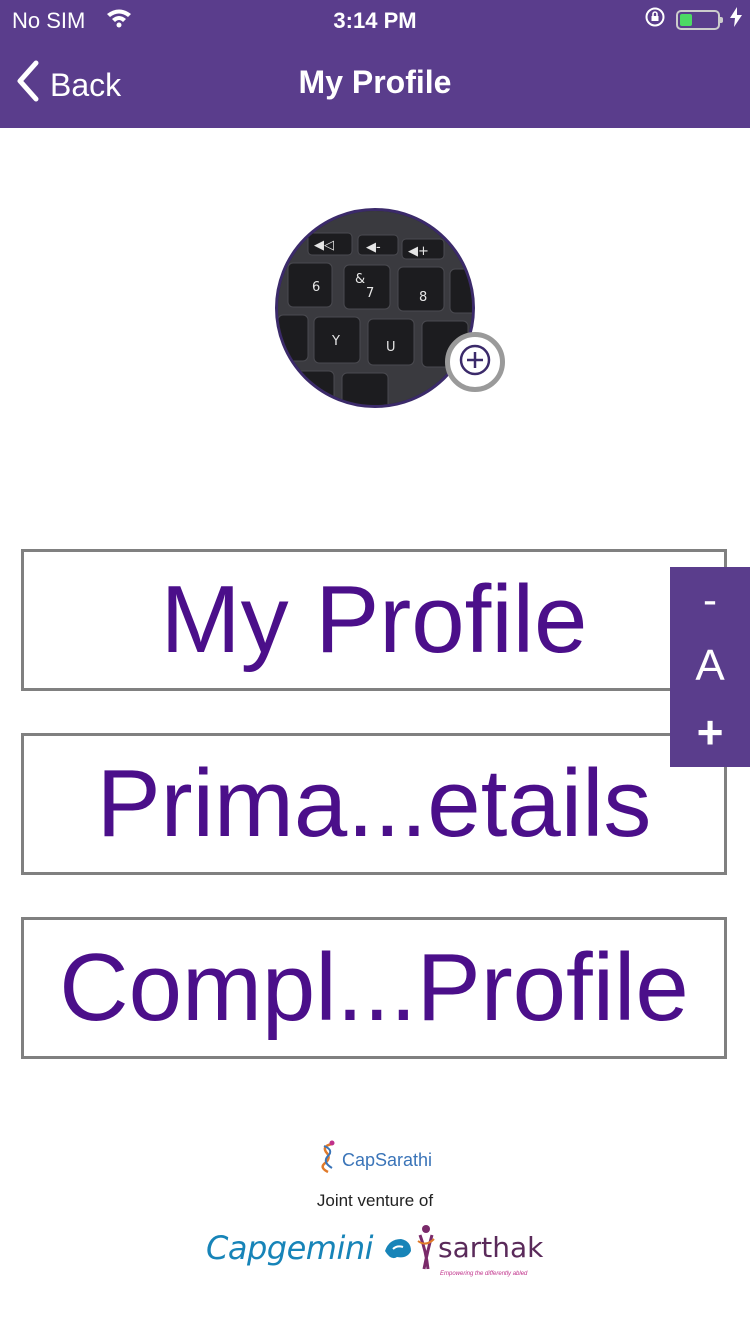 This screenshot has height=1334, width=750. What do you see at coordinates (423, 297) in the screenshot?
I see `key-8: 8` at bounding box center [423, 297].